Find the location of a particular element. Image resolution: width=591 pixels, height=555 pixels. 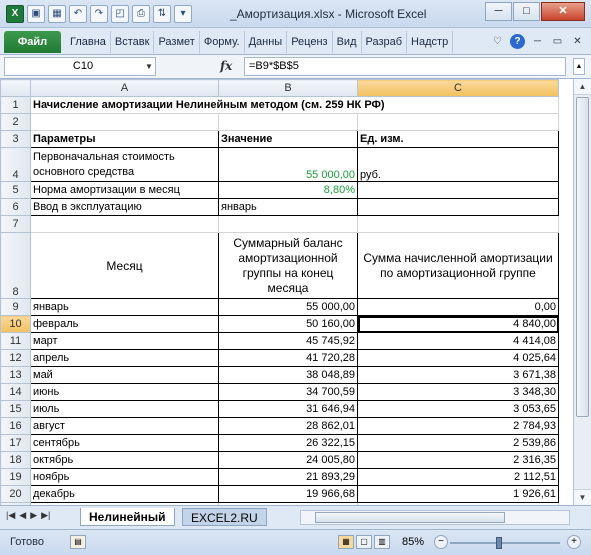

horizontal-scrollbar is located at coordinates (435, 517).